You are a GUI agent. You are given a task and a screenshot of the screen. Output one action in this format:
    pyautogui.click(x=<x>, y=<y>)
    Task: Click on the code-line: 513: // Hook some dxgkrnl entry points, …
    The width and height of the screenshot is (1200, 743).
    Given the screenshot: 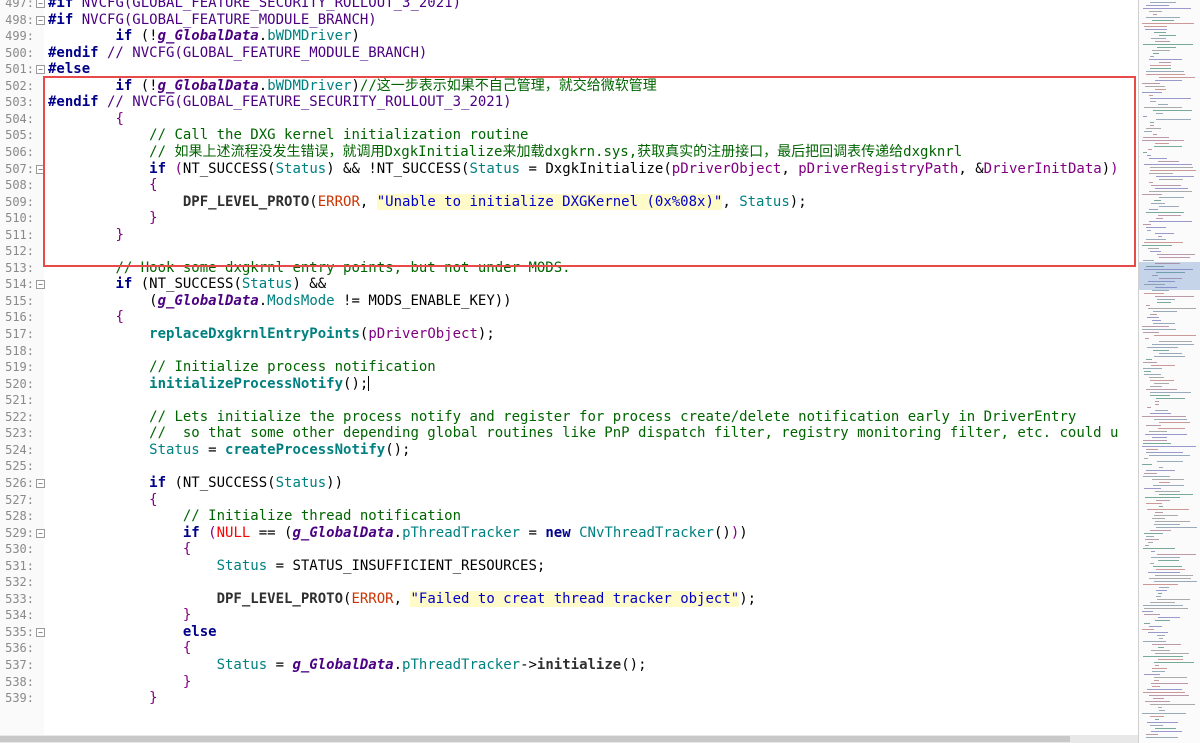 What is the action you would take?
    pyautogui.click(x=569, y=268)
    